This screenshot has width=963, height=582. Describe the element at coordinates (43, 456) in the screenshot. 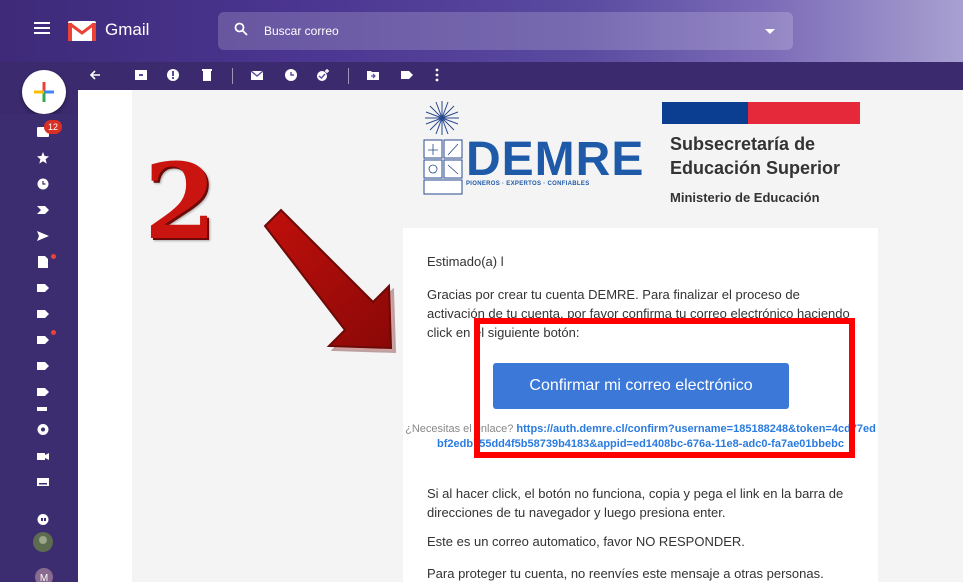

I see `video-meet-icon` at that location.